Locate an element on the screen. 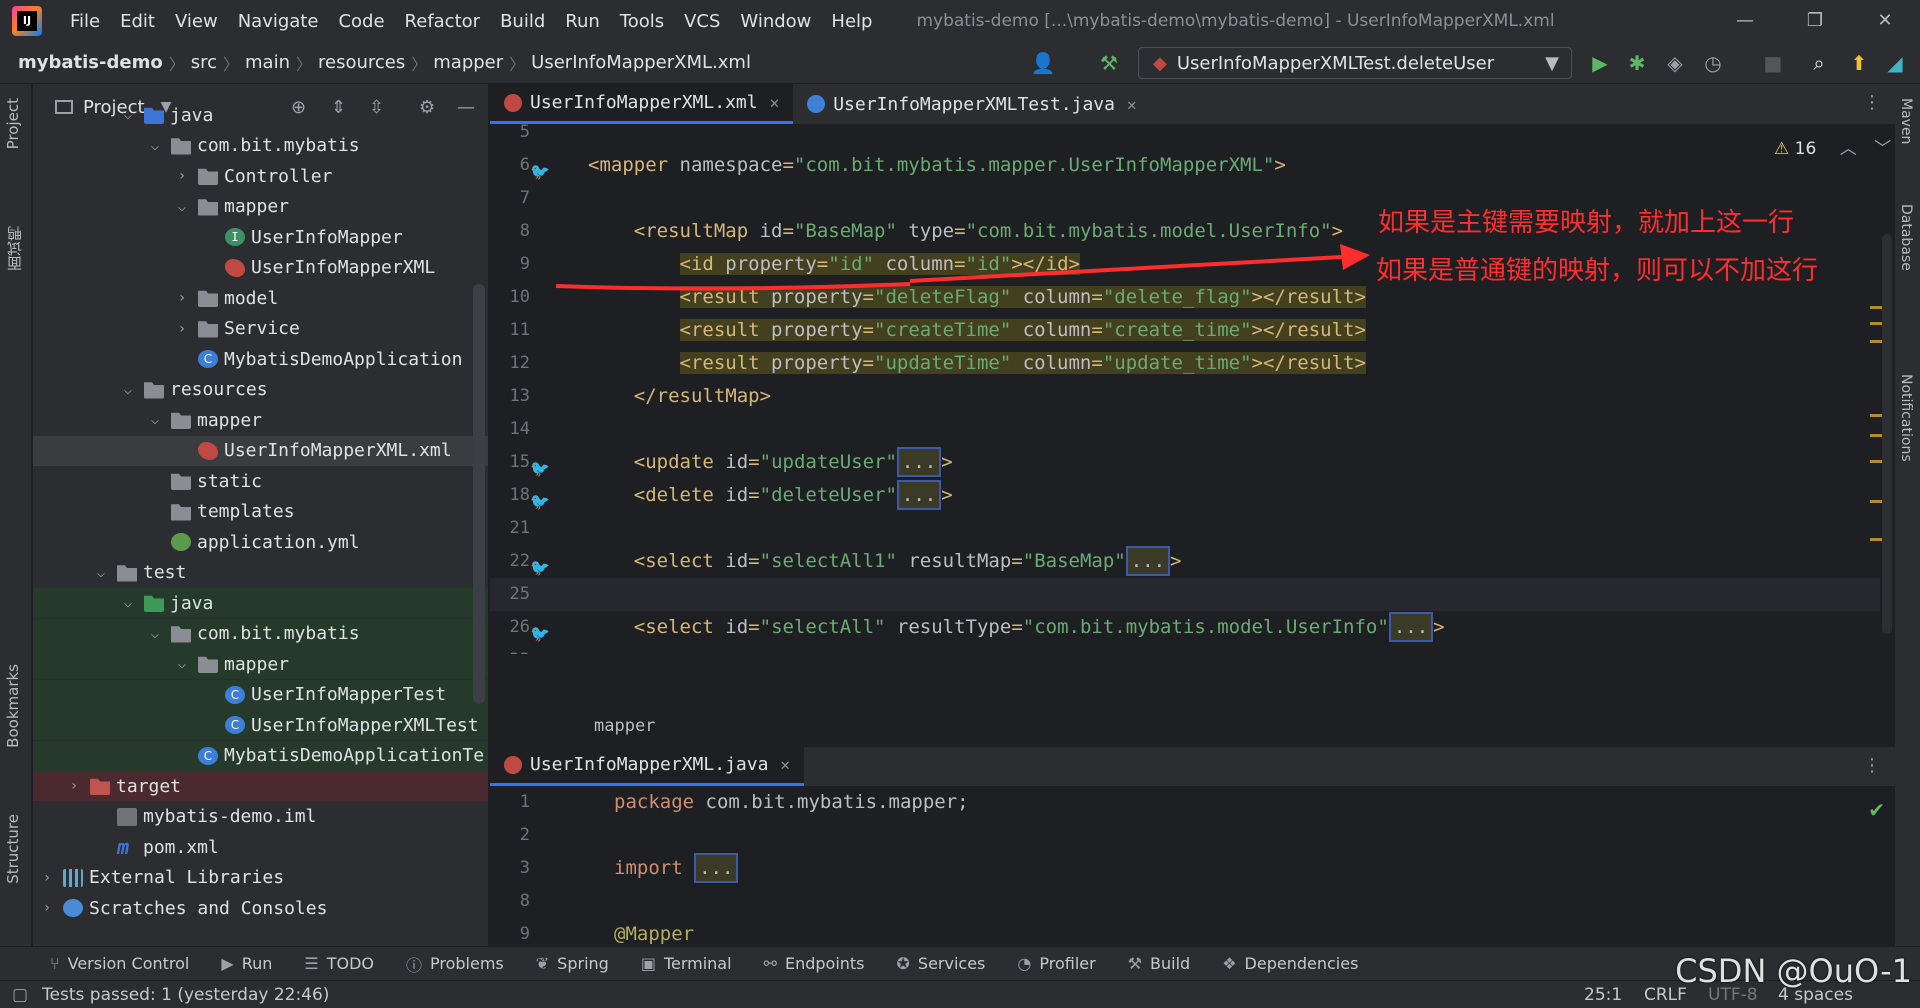  tool-window-run: ▶ Run is located at coordinates (246, 963).